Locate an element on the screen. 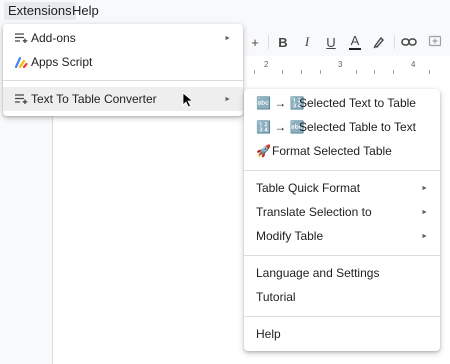 The width and height of the screenshot is (450, 364). submenu-item-table-quick-format: Table Quick Format ► is located at coordinates (342, 188).